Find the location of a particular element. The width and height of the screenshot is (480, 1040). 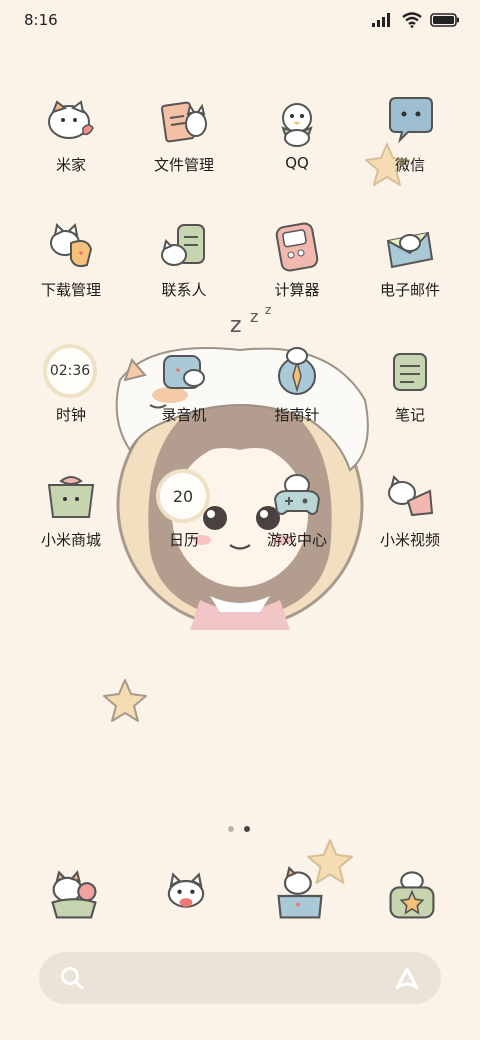

app-mi-store: 小米商城 is located at coordinates (71, 524).